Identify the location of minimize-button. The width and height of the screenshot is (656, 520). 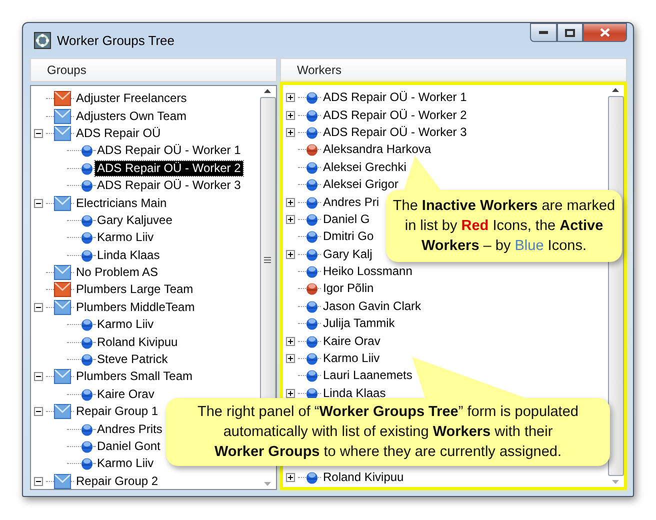
(543, 32).